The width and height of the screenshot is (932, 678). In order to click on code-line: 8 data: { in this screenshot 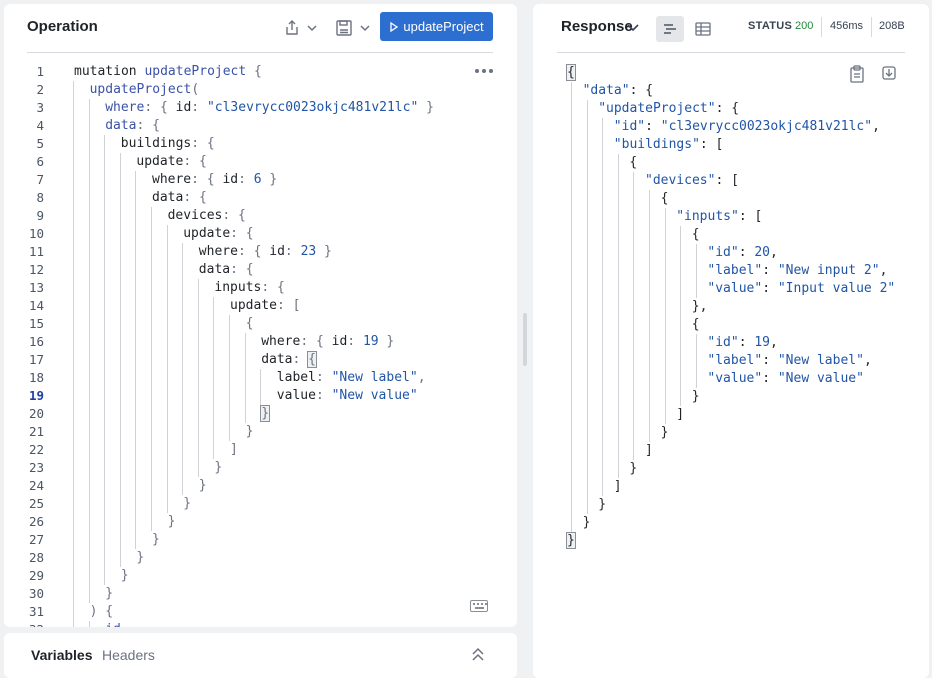, I will do `click(260, 198)`.